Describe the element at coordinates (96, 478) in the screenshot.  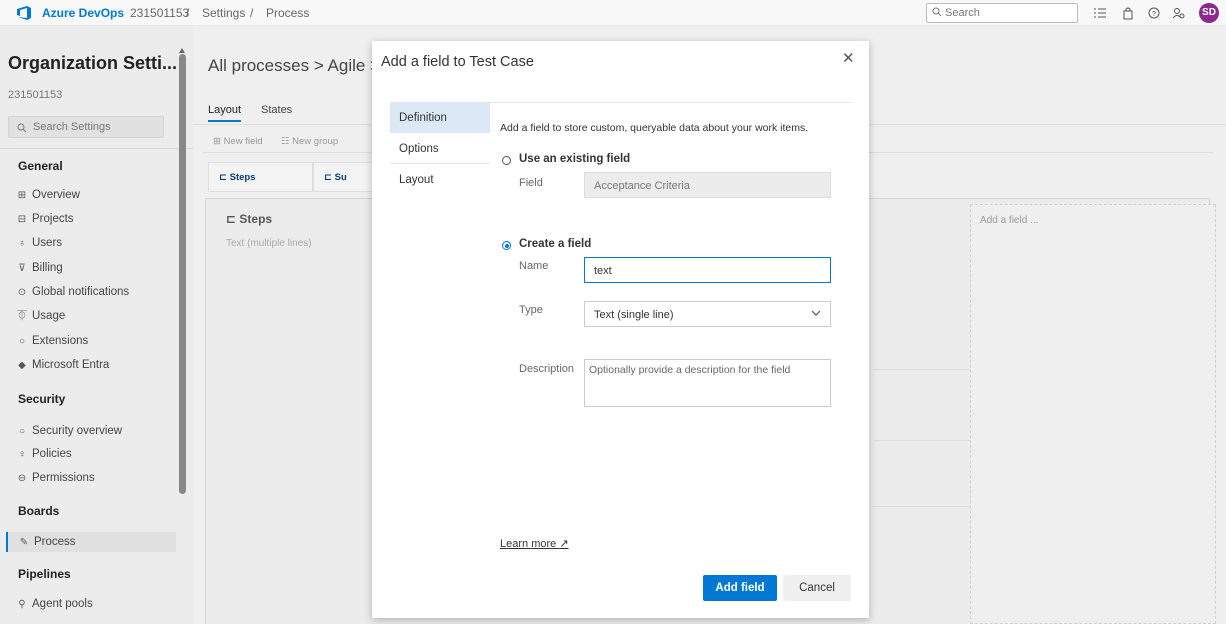
I see `sidebar-item-permissions: ⊖ Permissions` at that location.